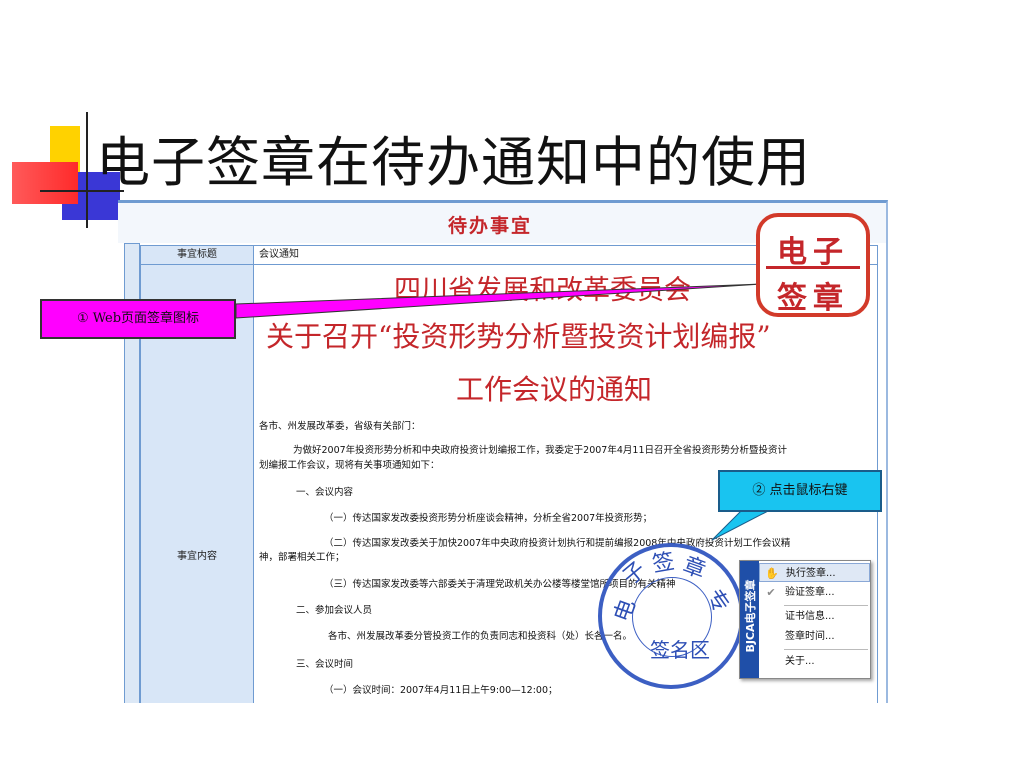 Image resolution: width=1024 pixels, height=768 pixels. I want to click on web-seal-button: 电子 签章, so click(813, 265).